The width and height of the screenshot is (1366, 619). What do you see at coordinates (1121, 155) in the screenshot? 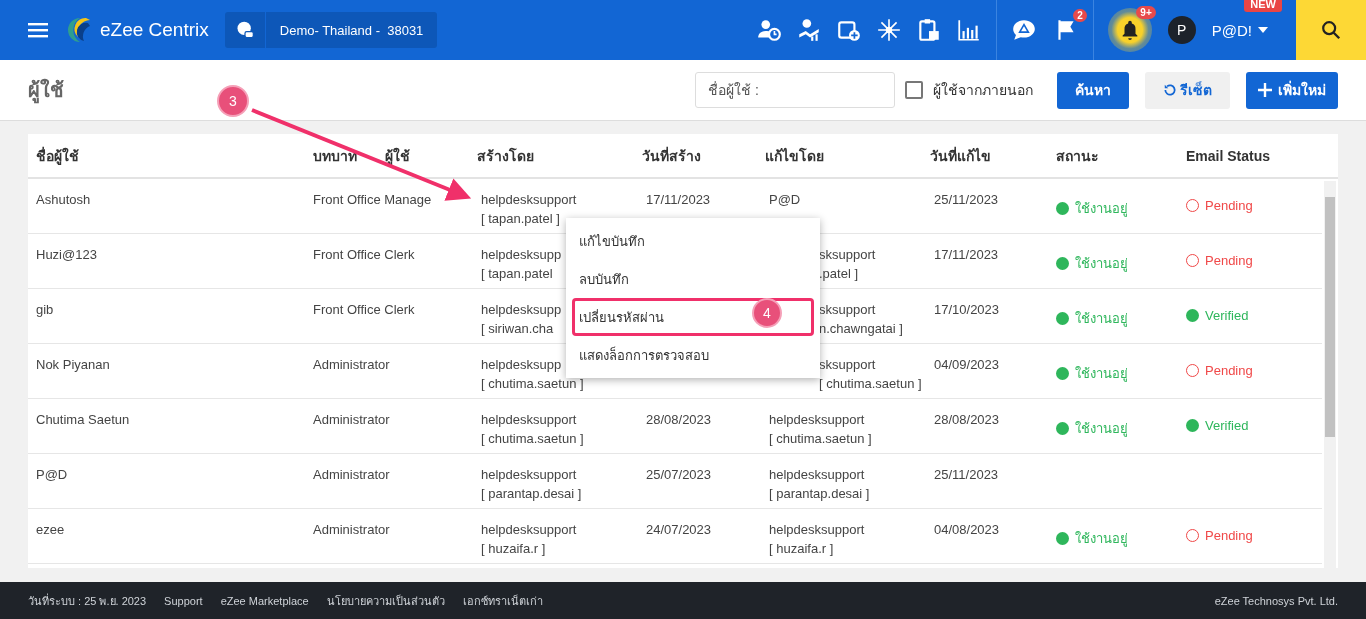
I see `column-header: สถานะ` at bounding box center [1121, 155].